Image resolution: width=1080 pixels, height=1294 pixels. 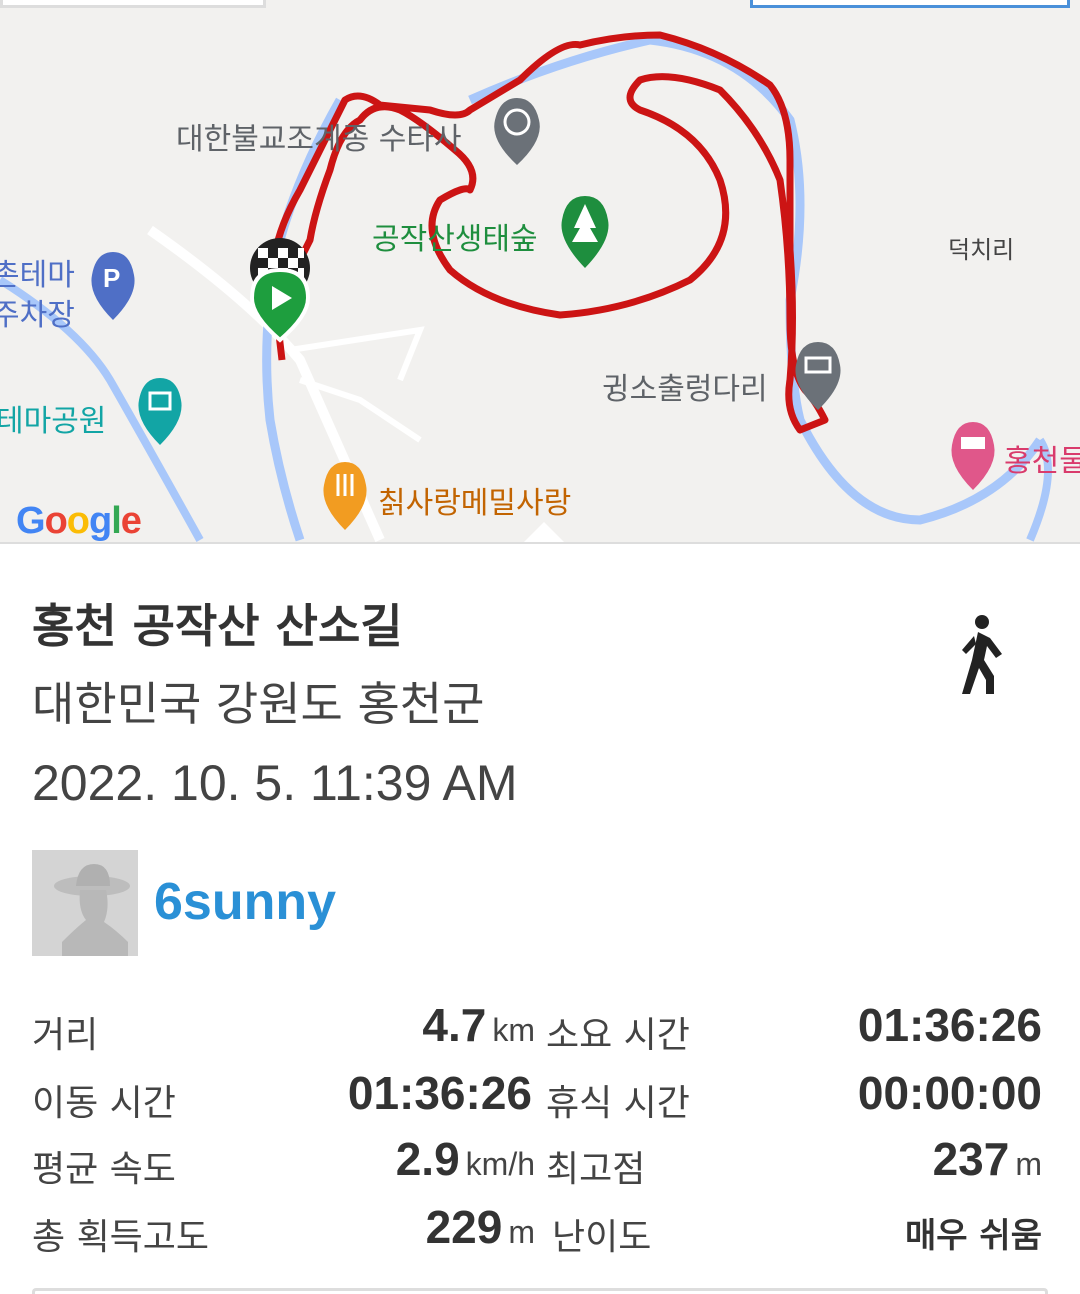 What do you see at coordinates (280, 305) in the screenshot?
I see `start-play-icon` at bounding box center [280, 305].